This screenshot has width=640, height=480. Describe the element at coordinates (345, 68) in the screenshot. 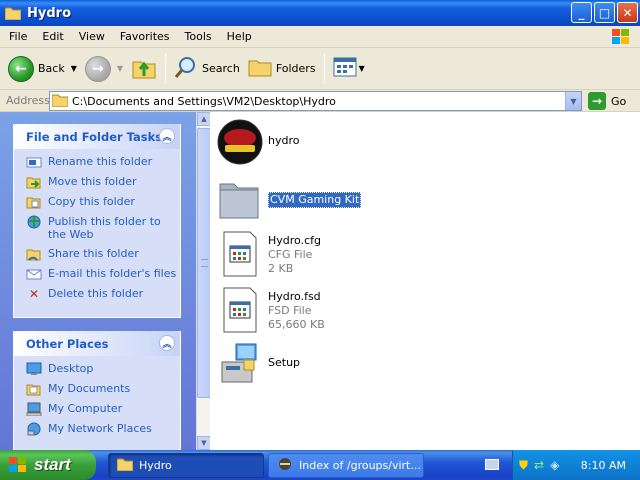

I see `views-icon` at that location.